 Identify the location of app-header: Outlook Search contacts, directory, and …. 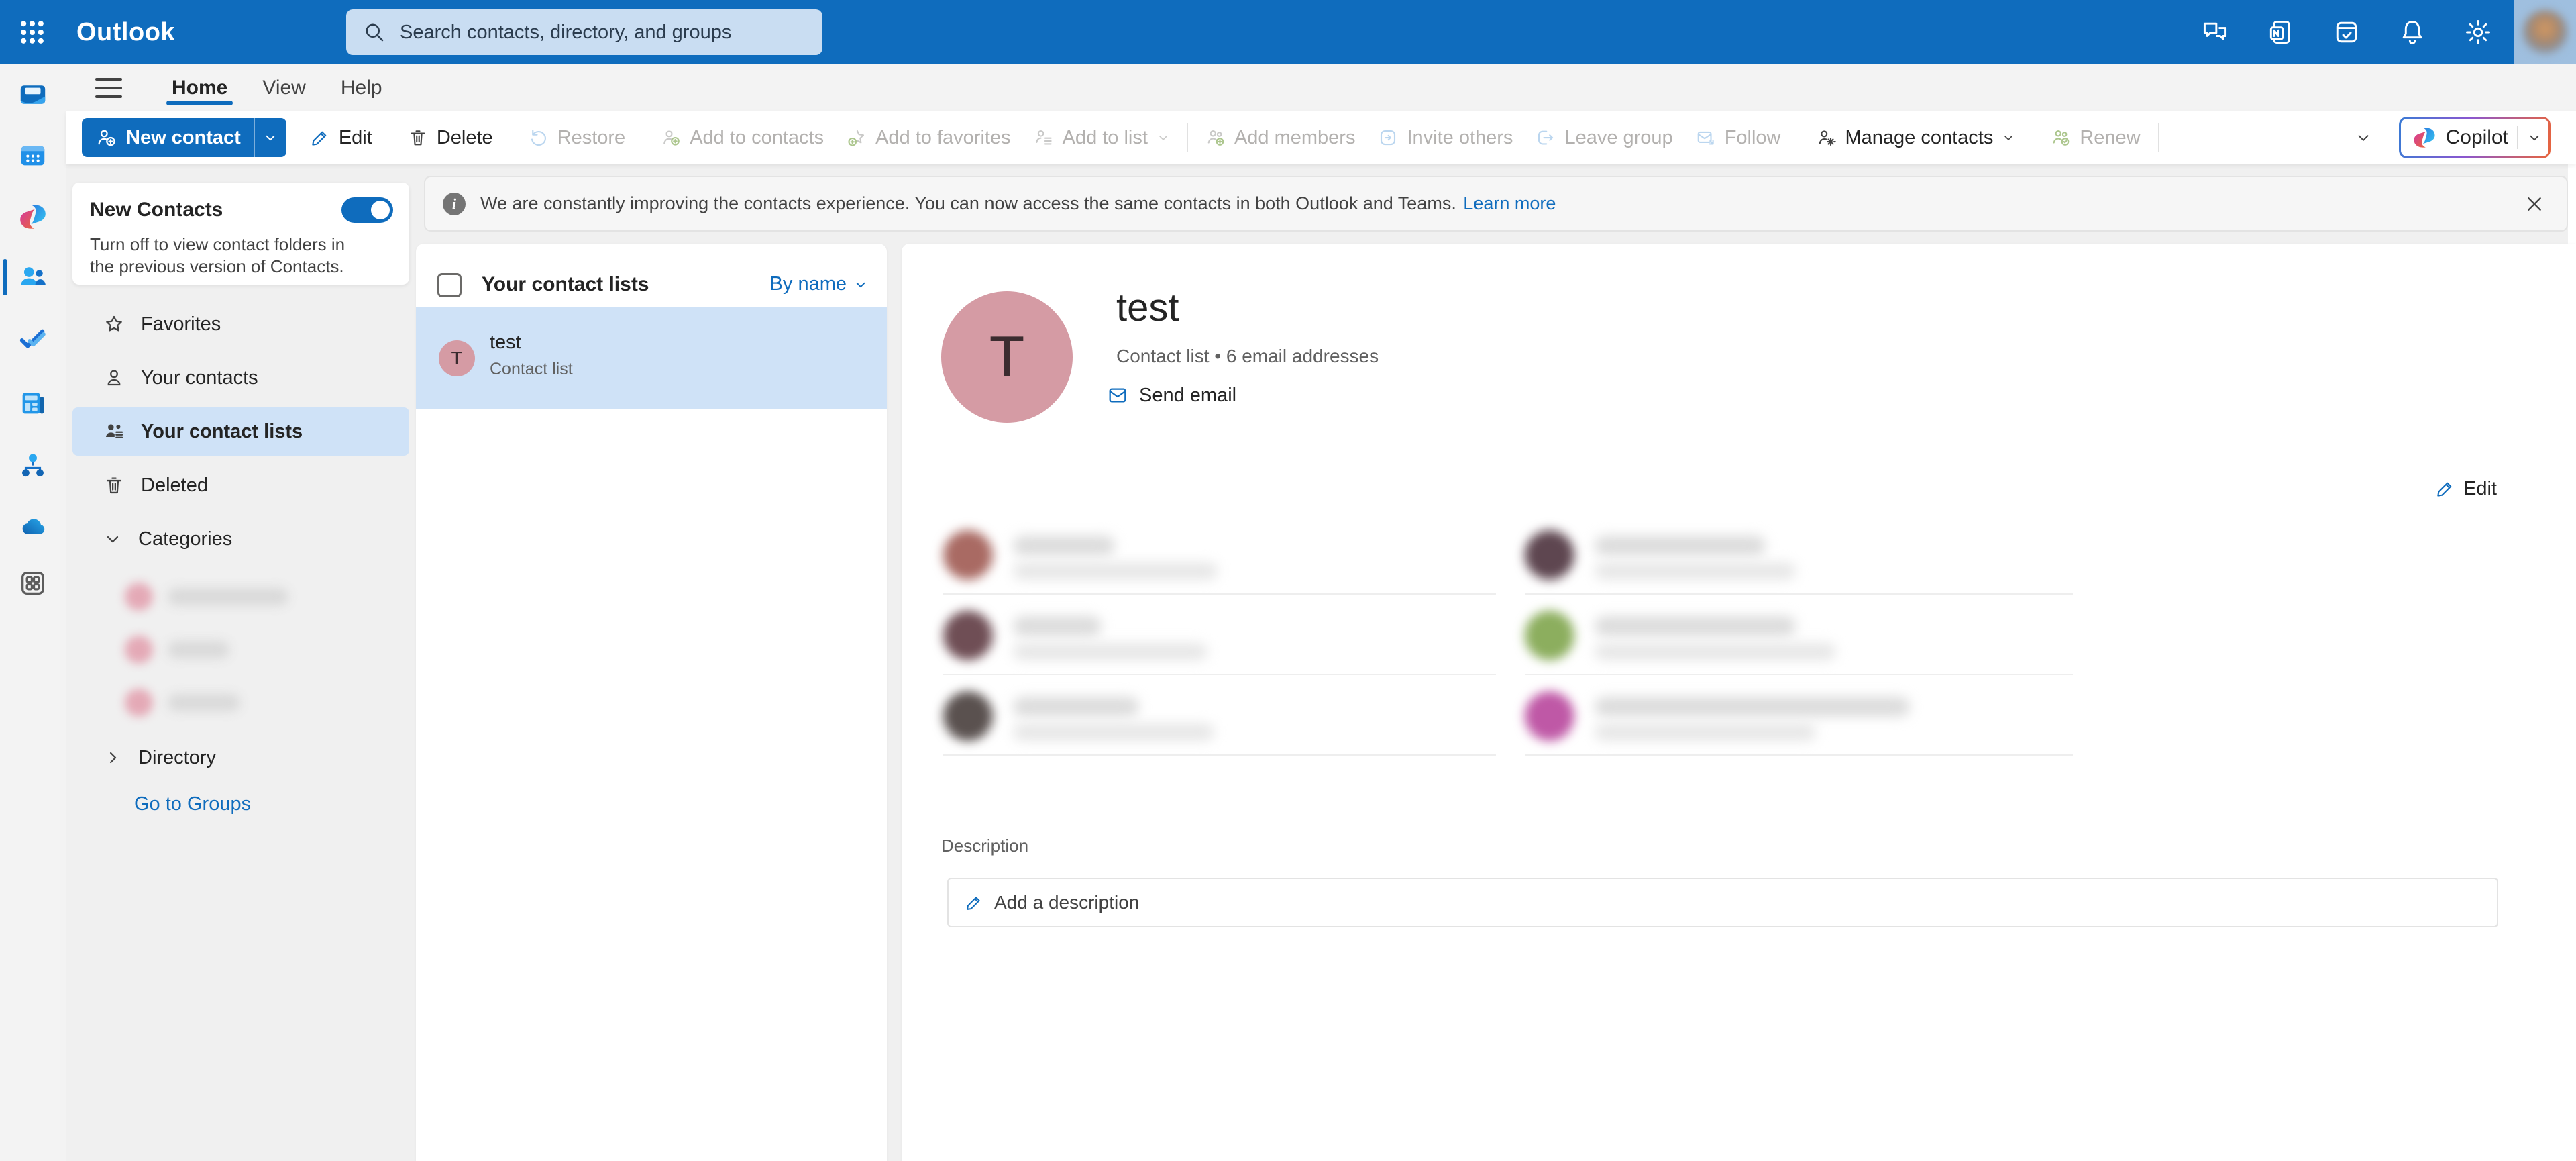
(1288, 32).